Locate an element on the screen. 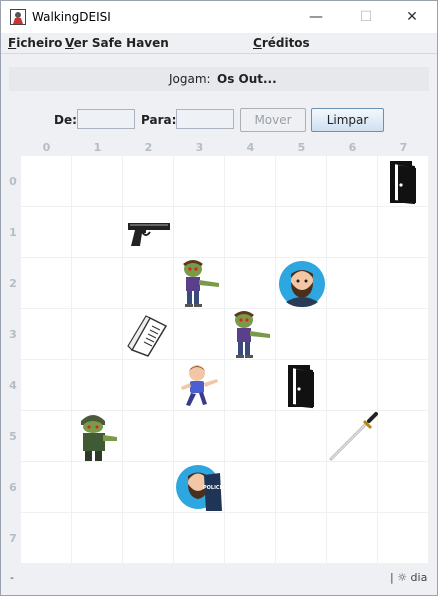 The image size is (438, 596). from-input is located at coordinates (106, 119).